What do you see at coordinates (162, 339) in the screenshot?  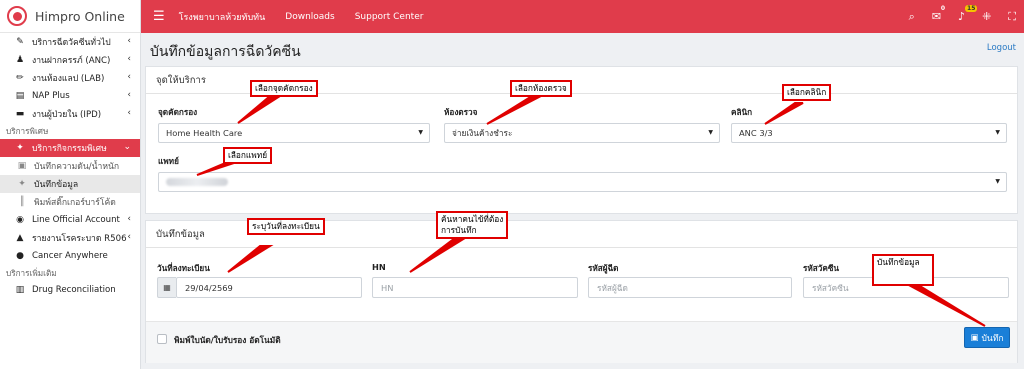 I see `auto-print-checkbox` at bounding box center [162, 339].